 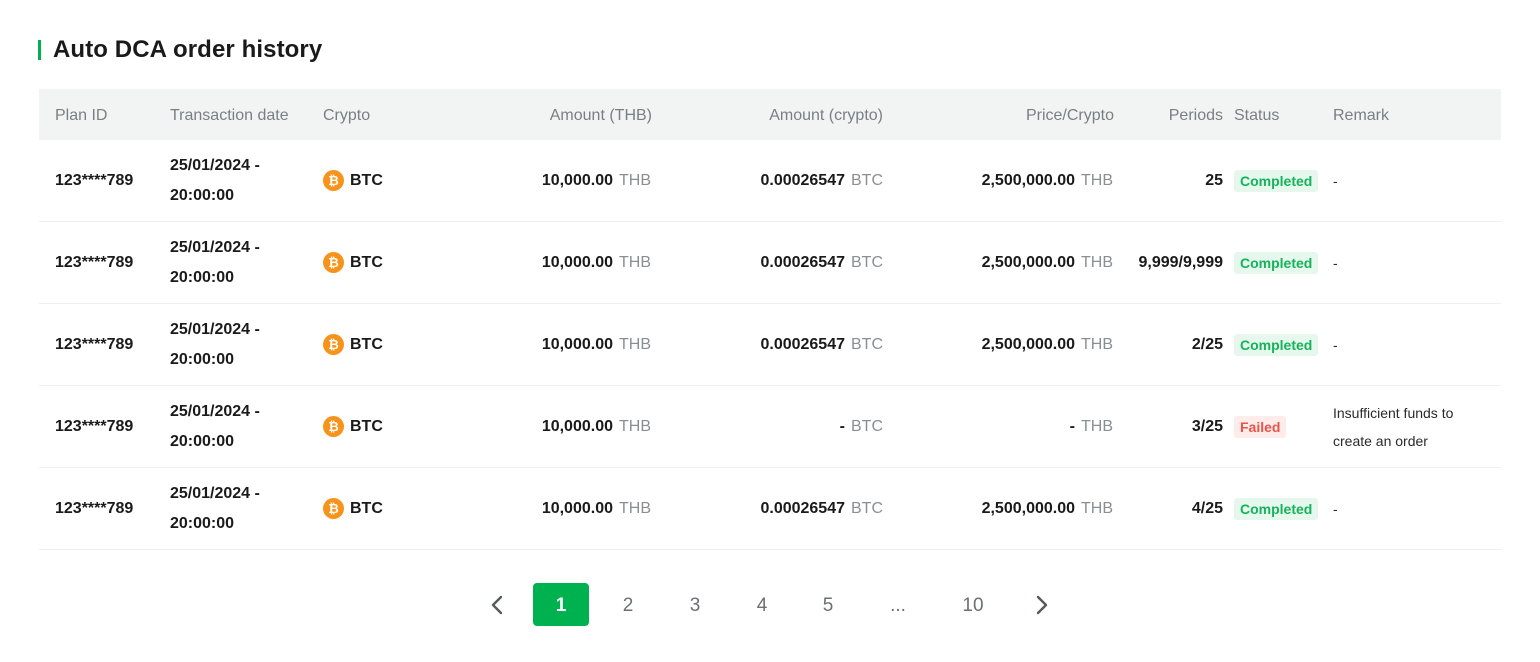 What do you see at coordinates (828, 604) in the screenshot?
I see `page-button-5: 5` at bounding box center [828, 604].